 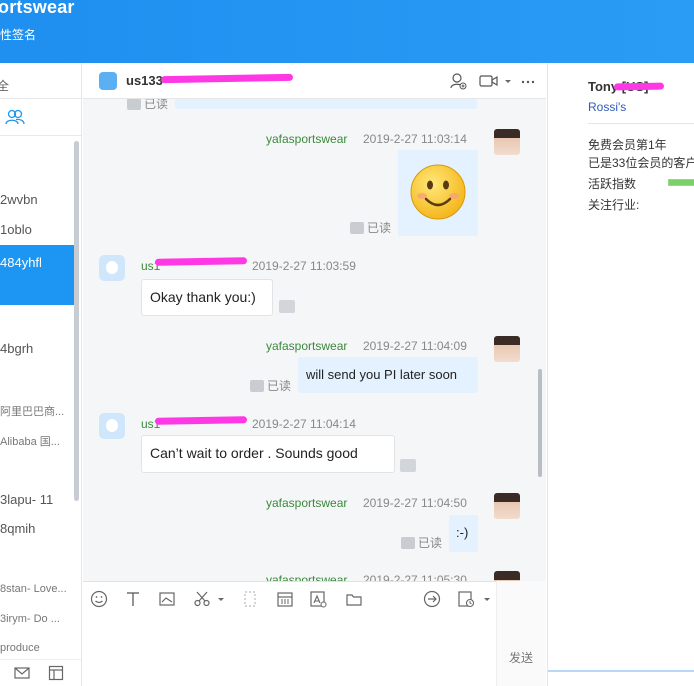 I want to click on history-icon, so click(x=466, y=599).